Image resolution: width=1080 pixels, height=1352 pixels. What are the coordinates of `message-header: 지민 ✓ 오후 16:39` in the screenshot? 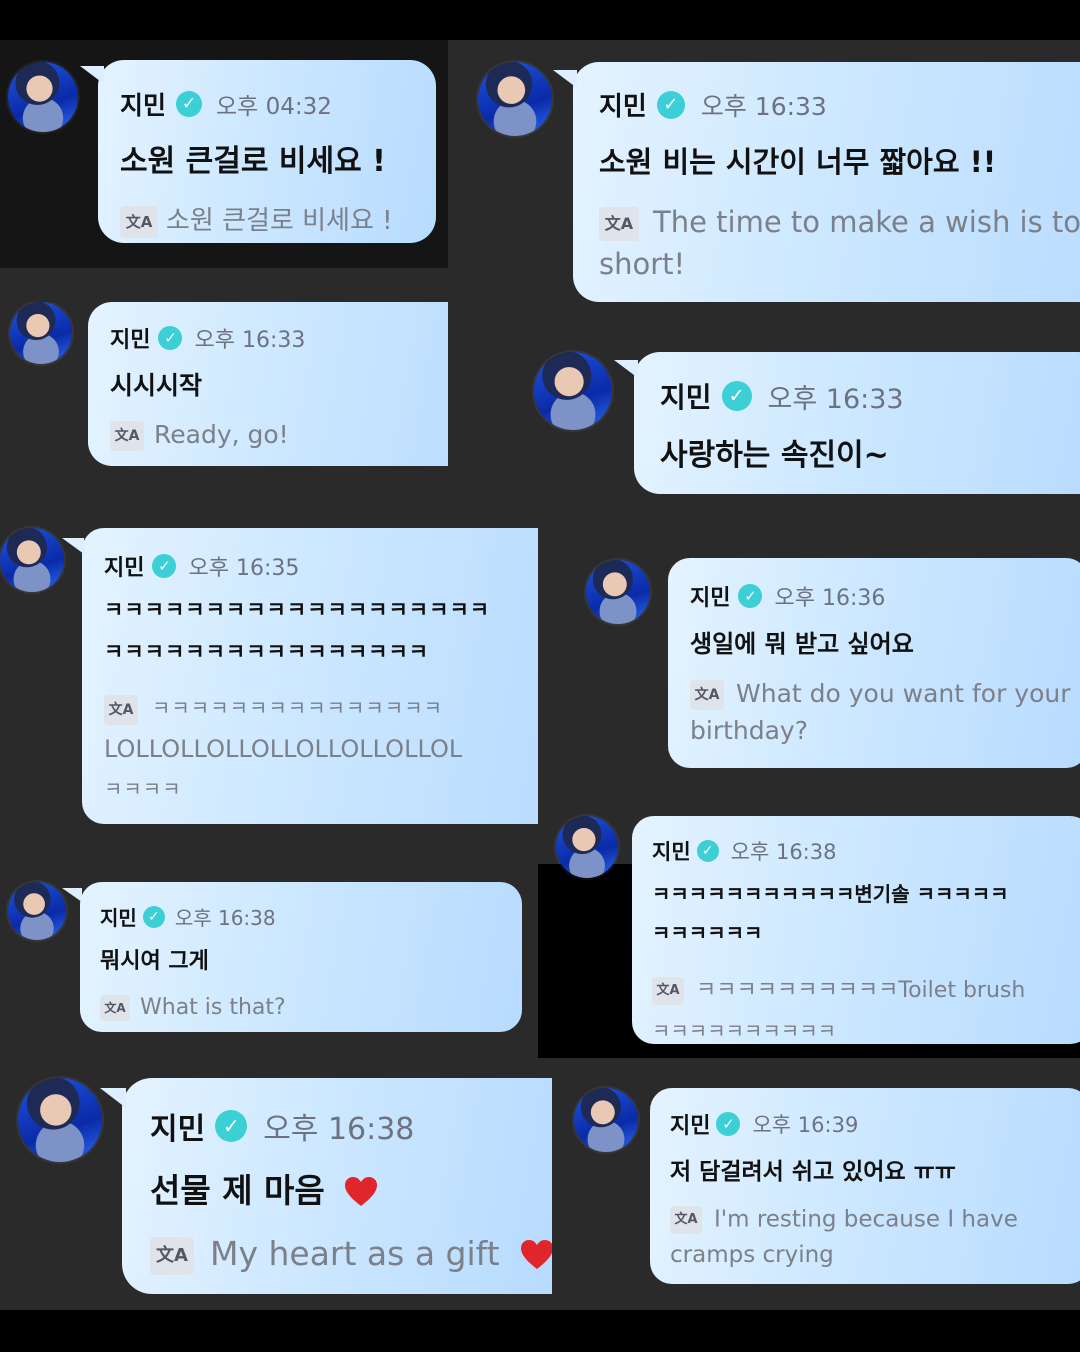 It's located at (875, 1124).